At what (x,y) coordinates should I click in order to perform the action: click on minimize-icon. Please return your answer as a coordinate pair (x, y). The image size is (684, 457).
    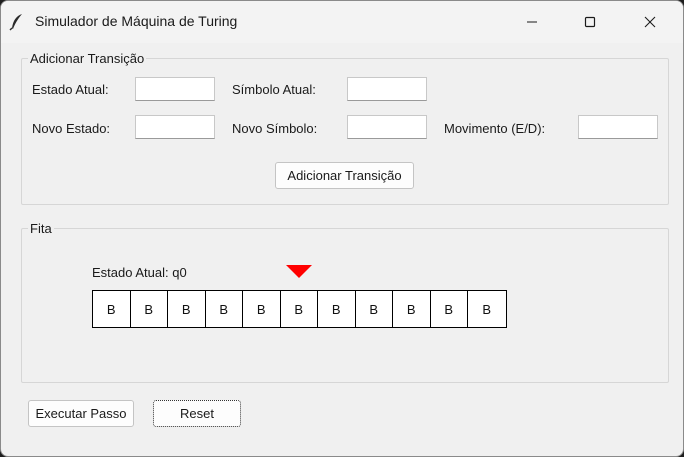
    Looking at the image, I should click on (532, 22).